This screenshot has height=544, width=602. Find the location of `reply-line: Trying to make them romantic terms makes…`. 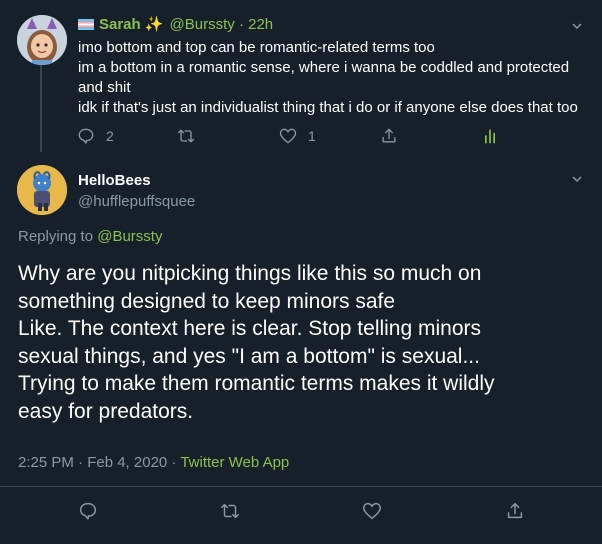

reply-line: Trying to make them romantic terms makes… is located at coordinates (256, 383).